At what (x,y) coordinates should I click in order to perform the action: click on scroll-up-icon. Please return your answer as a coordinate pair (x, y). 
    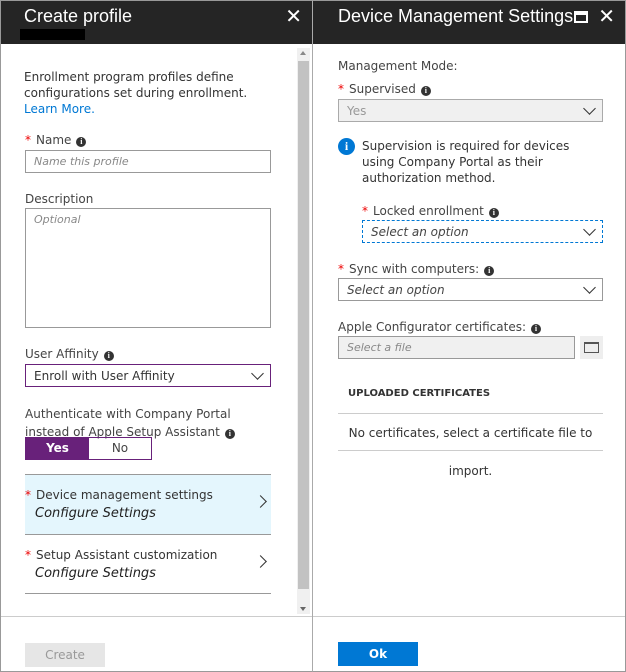
    Looking at the image, I should click on (303, 53).